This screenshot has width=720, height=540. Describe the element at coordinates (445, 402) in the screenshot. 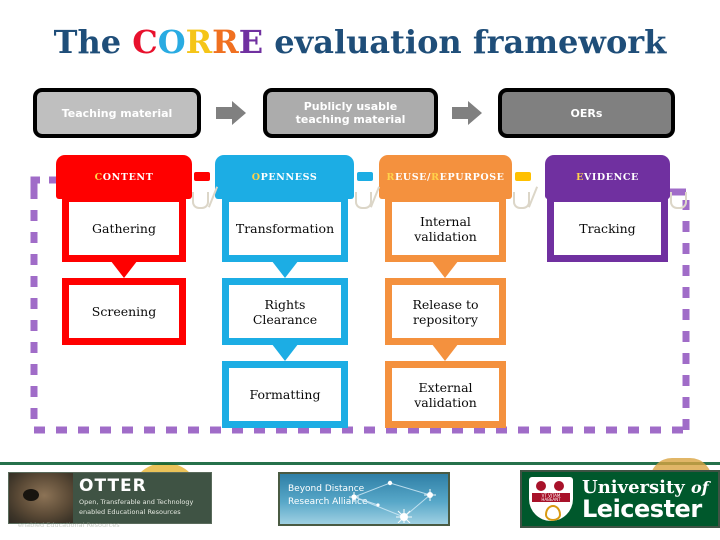

I see `process-cell-external-validation-line2: validation` at that location.